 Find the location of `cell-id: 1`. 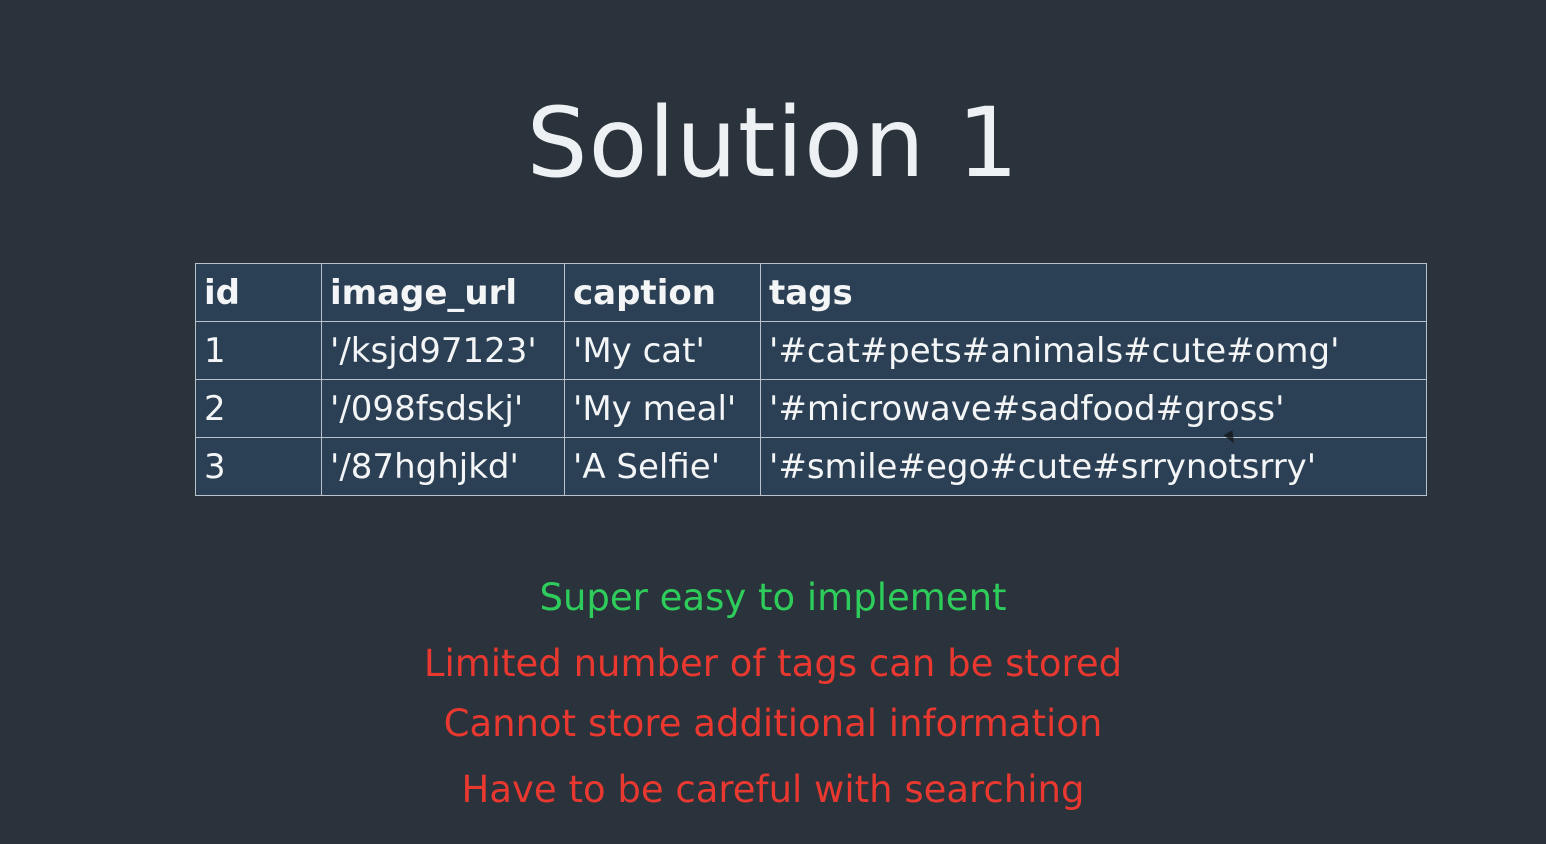

cell-id: 1 is located at coordinates (258, 350).